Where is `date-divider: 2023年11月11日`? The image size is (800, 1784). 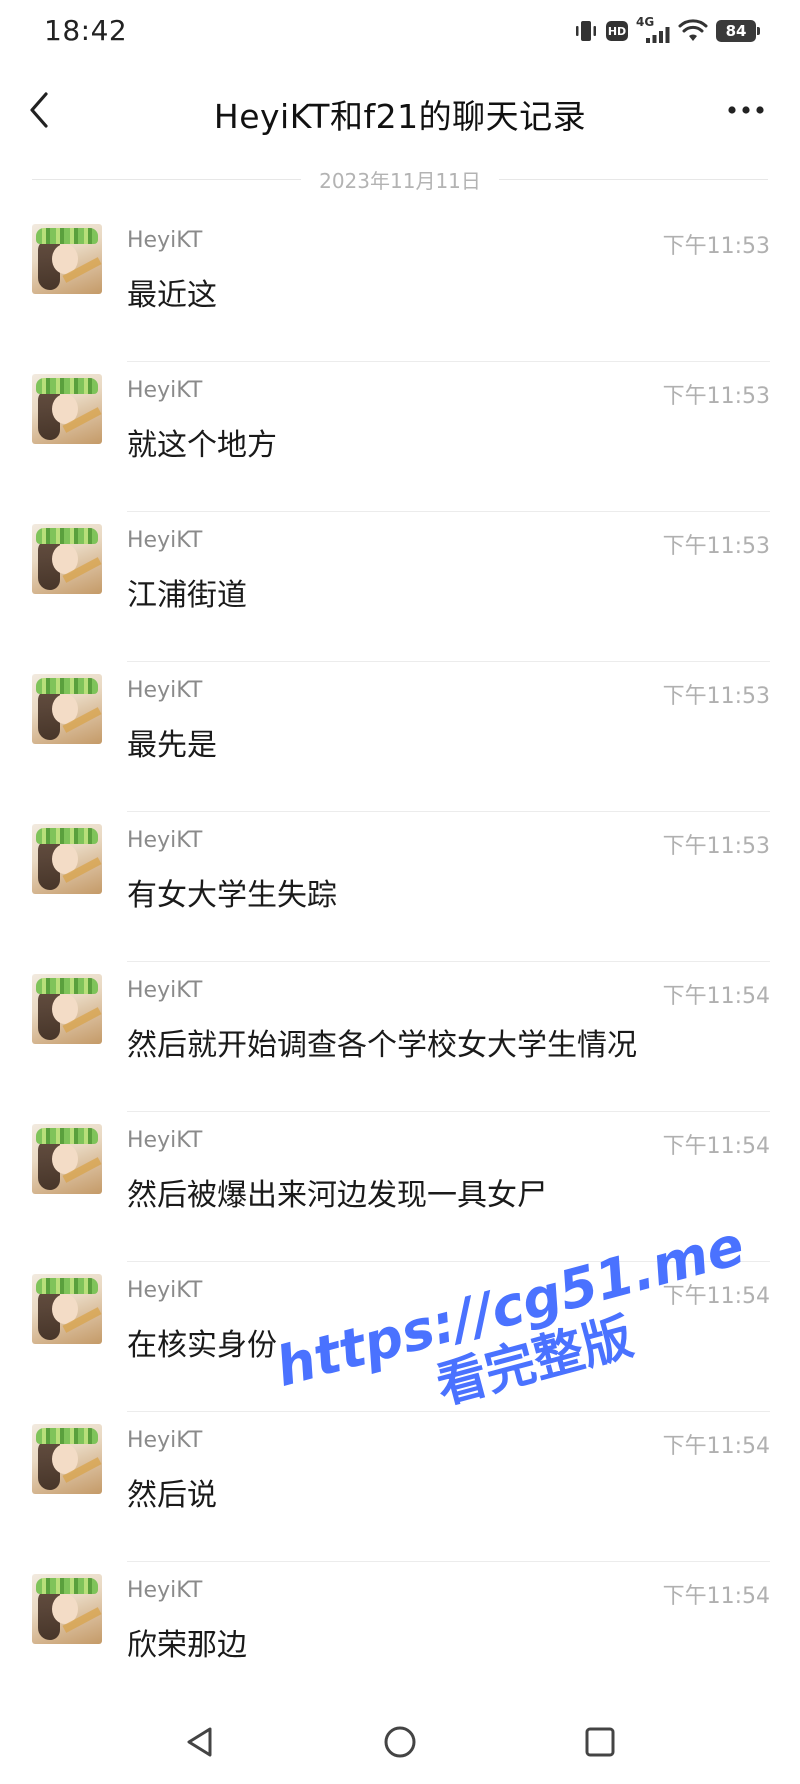
date-divider: 2023年11月11日 is located at coordinates (400, 179).